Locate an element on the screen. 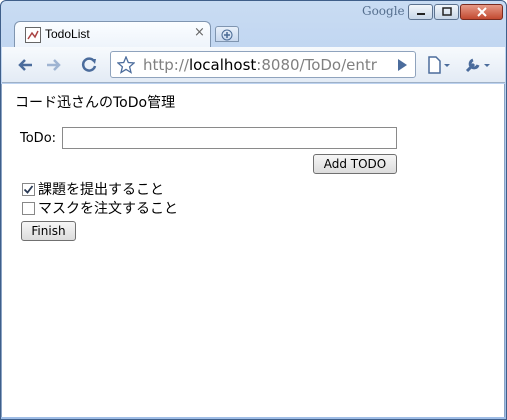 The image size is (507, 420). address-bar: http://localhost:8080/ToDo/entr is located at coordinates (263, 64).